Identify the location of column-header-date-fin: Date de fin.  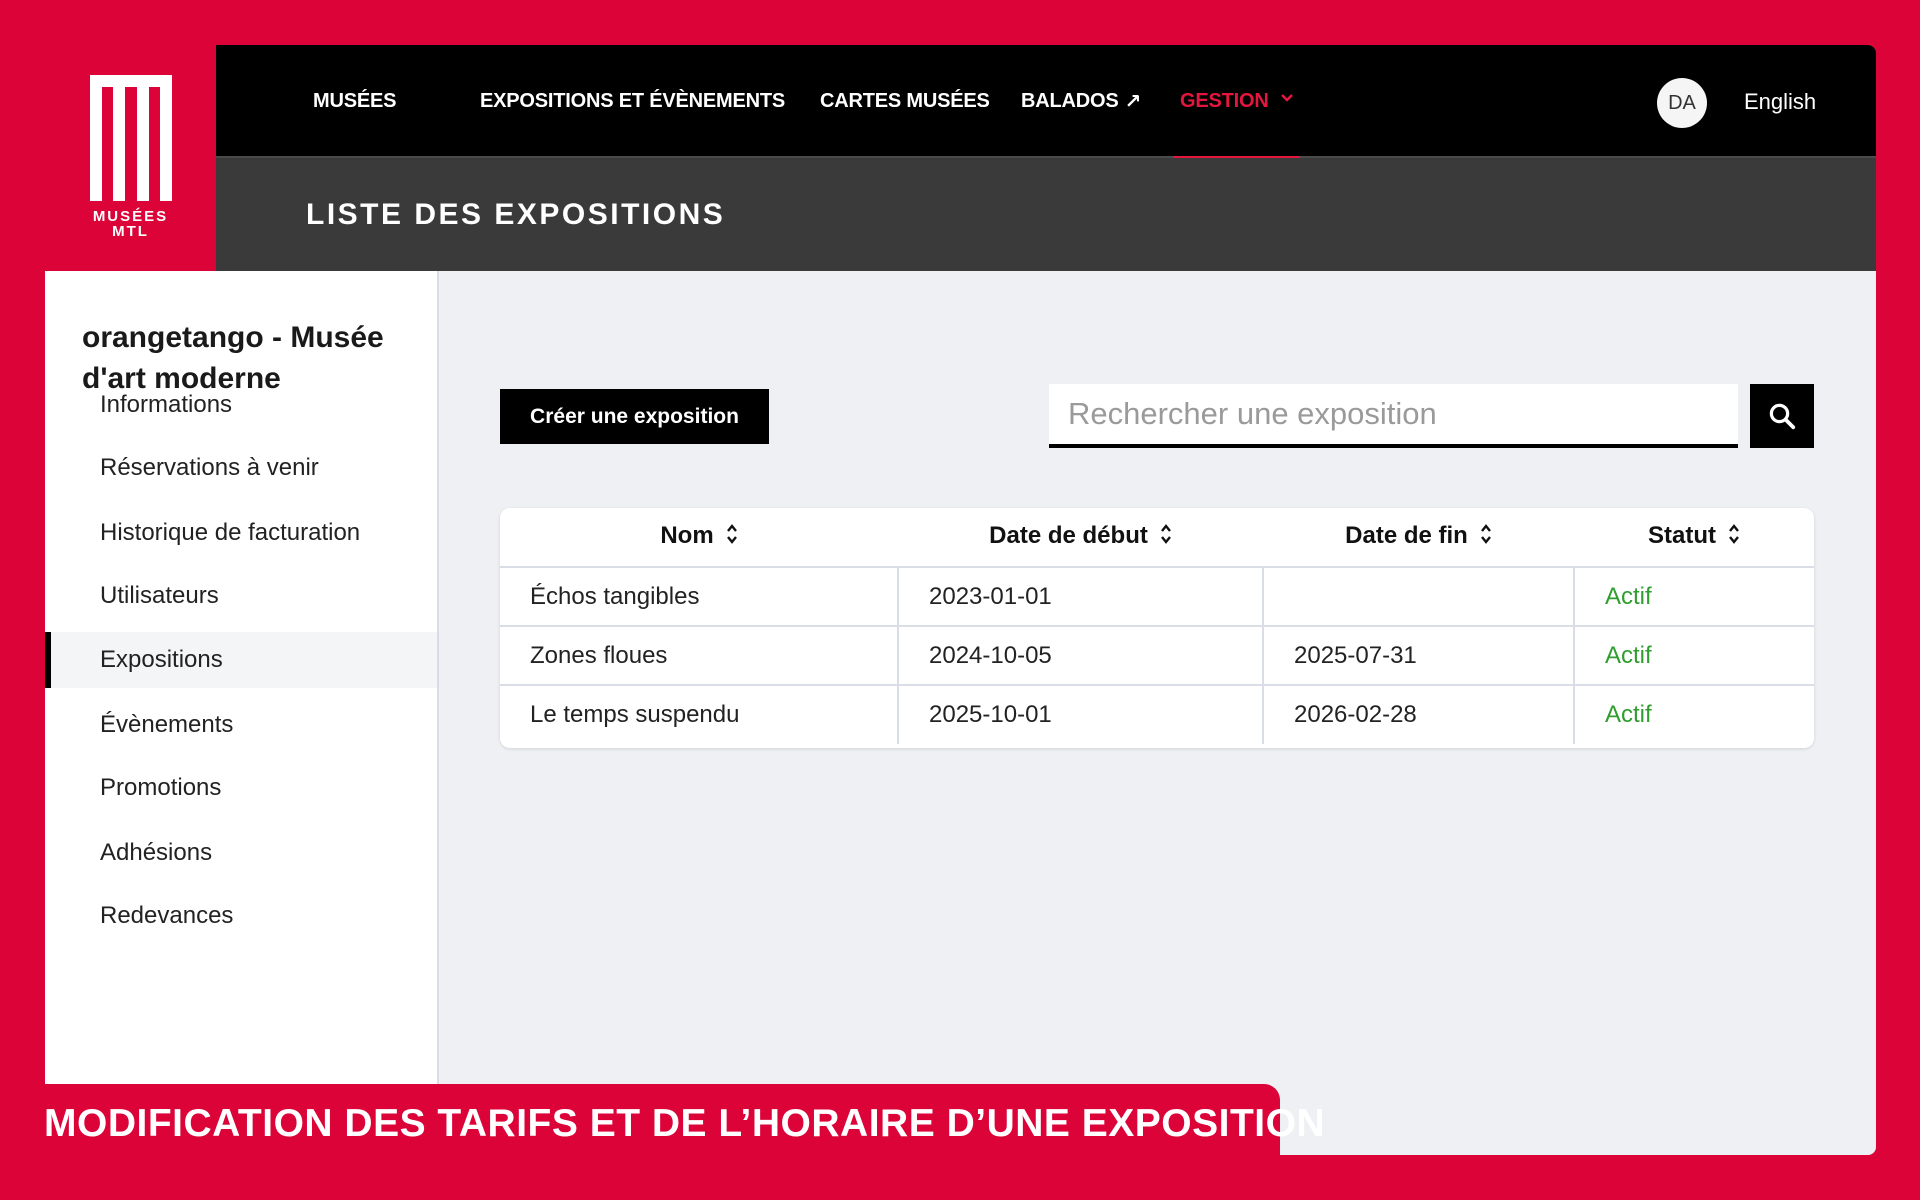
(1418, 538).